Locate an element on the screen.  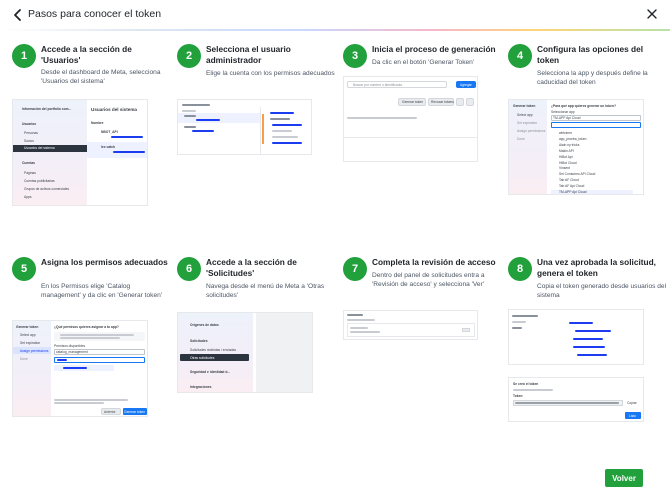
chevron-left-icon is located at coordinates (18, 15).